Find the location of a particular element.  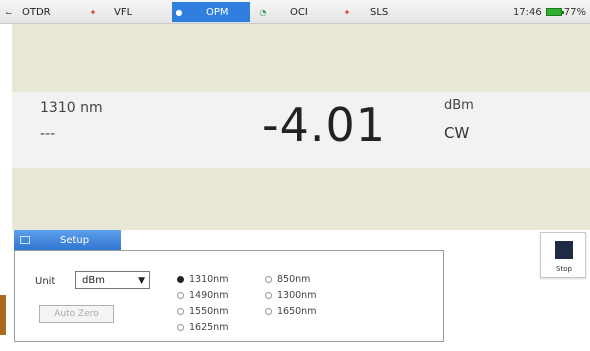

tab-oci: ◔ OCI is located at coordinates (295, 12).